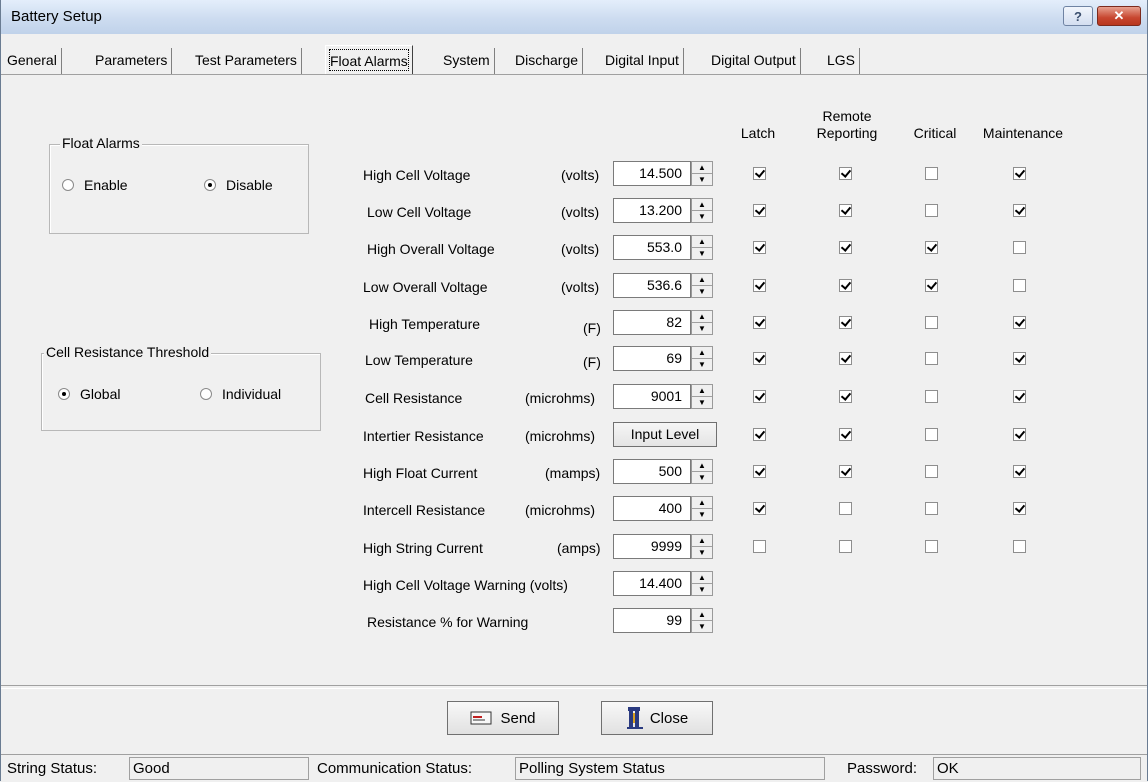 The width and height of the screenshot is (1148, 782). I want to click on low-overall-voltage-spinner: 536.6 ▲ ▼, so click(665, 285).